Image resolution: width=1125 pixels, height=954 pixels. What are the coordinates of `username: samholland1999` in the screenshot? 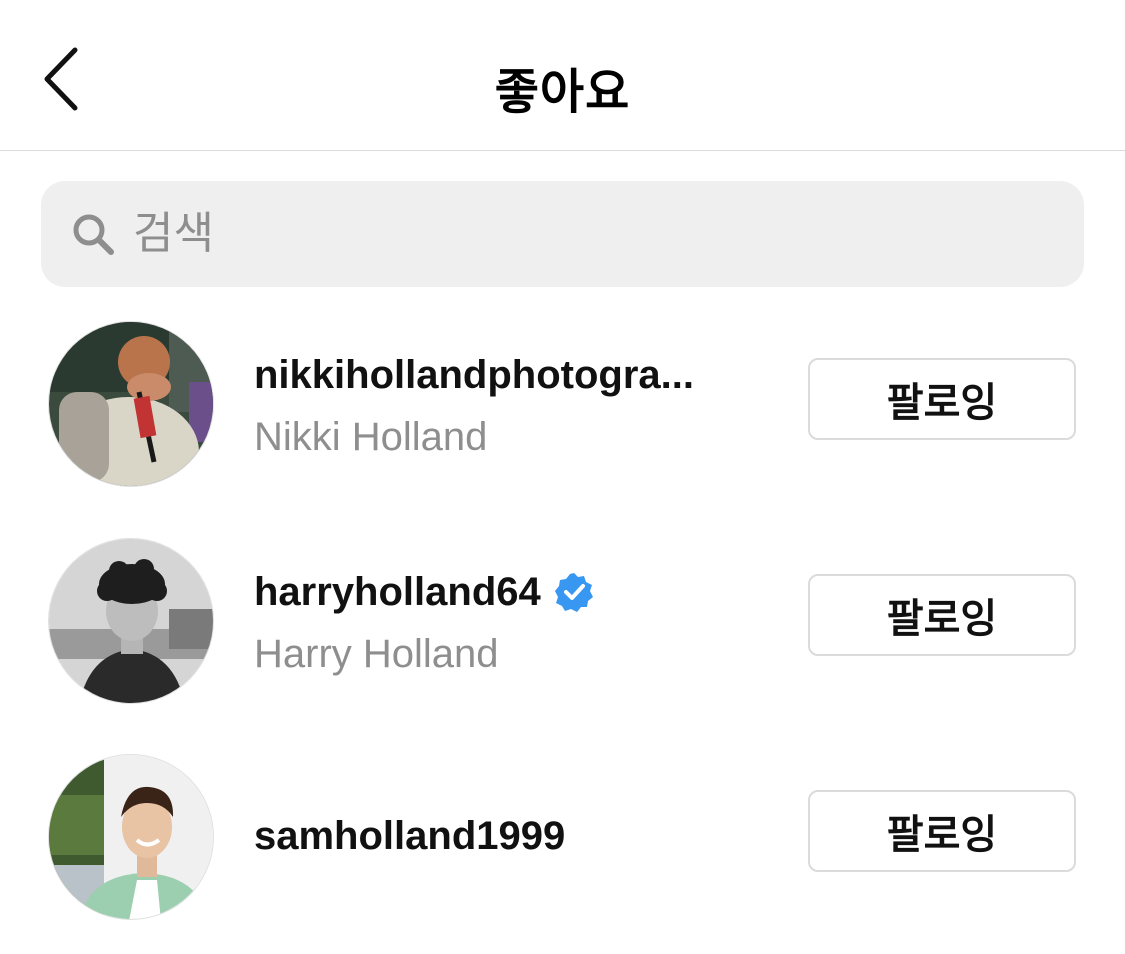 It's located at (409, 836).